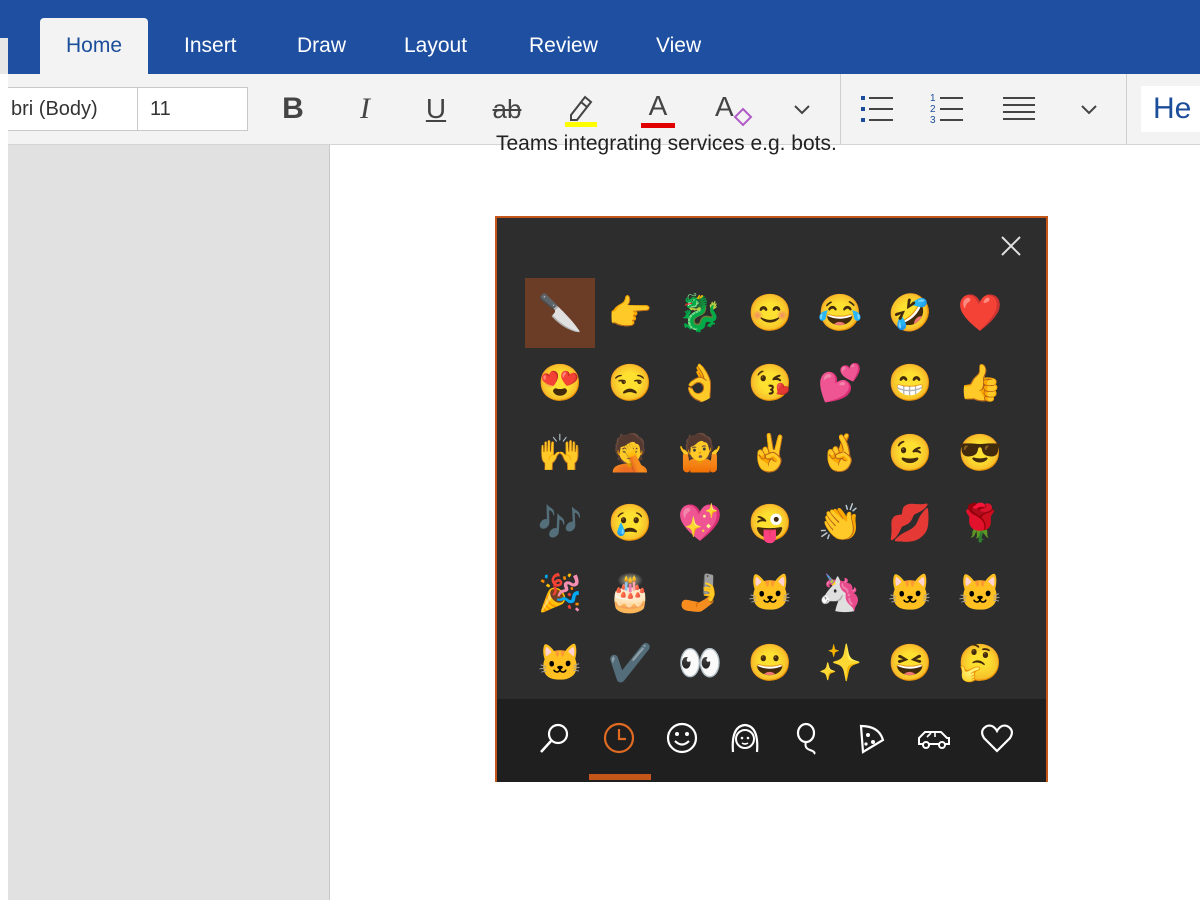 The image size is (1200, 900). Describe the element at coordinates (210, 46) in the screenshot. I see `tab-insert: Insert` at that location.